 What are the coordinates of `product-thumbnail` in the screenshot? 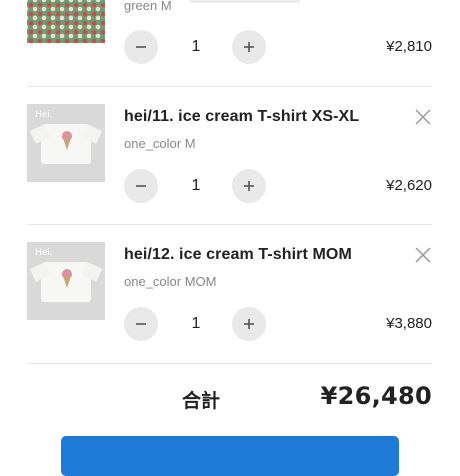 It's located at (66, 21).